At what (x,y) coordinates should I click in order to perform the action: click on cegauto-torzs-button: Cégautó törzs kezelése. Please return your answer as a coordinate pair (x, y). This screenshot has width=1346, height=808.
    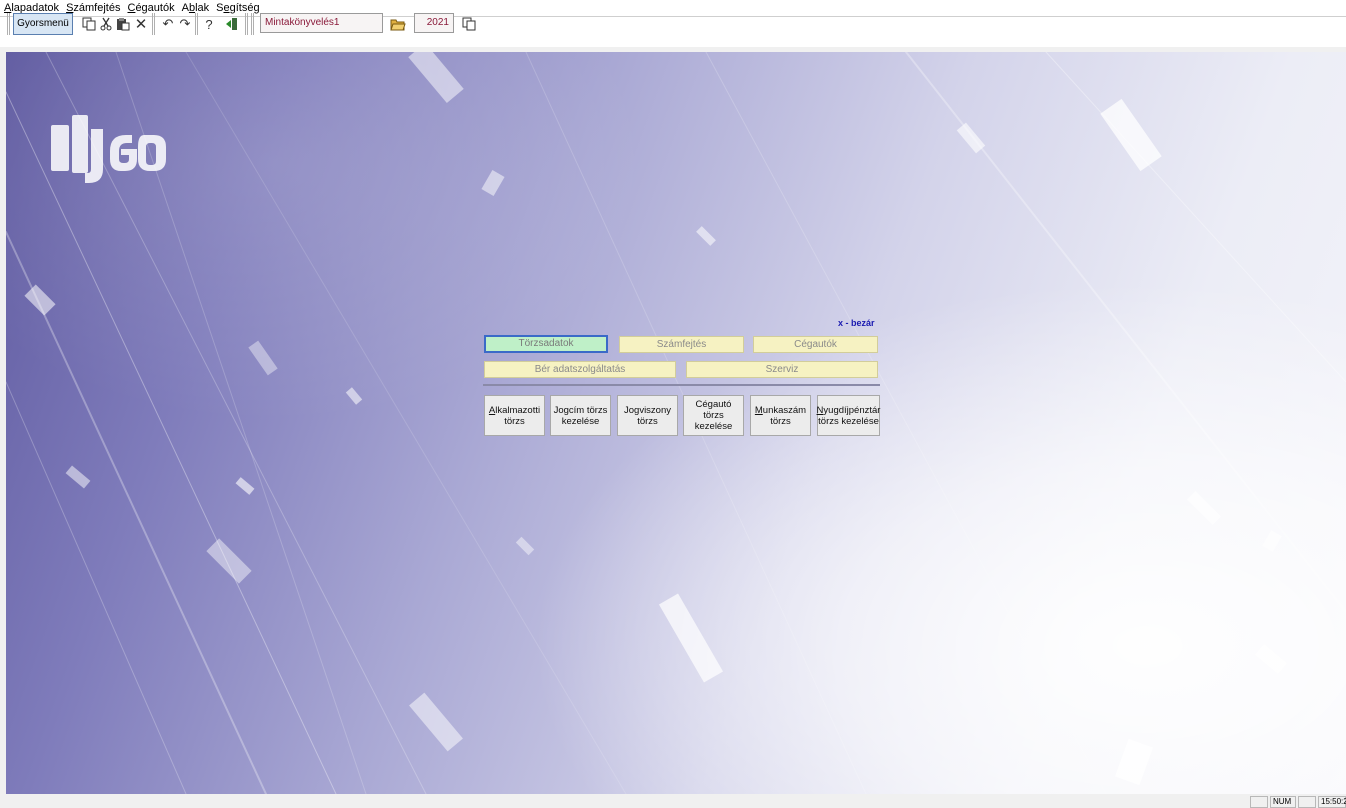
    Looking at the image, I should click on (713, 415).